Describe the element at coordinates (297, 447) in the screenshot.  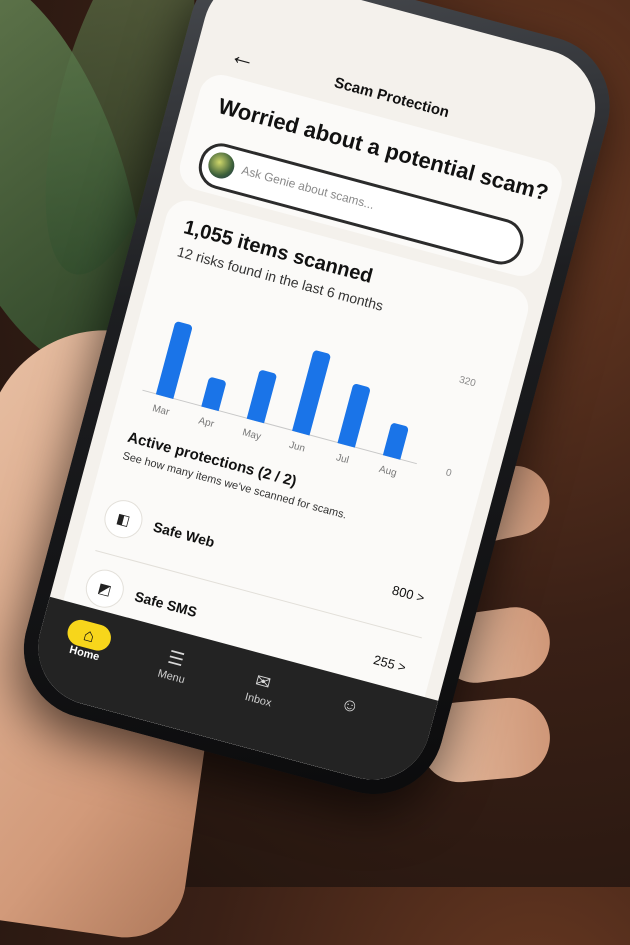
I see `chart-x-tick-label: Jun` at that location.